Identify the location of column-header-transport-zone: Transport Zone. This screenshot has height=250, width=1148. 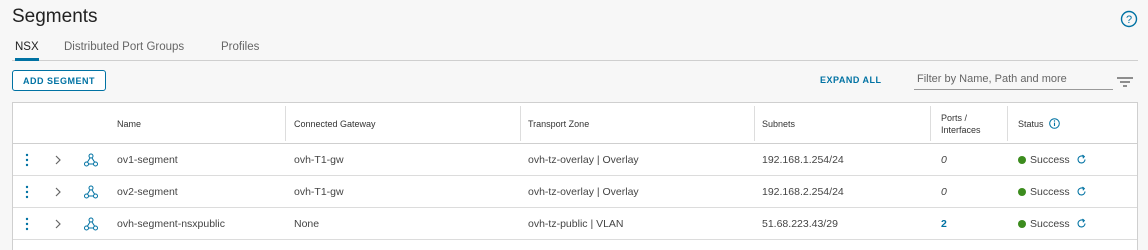
(554, 123).